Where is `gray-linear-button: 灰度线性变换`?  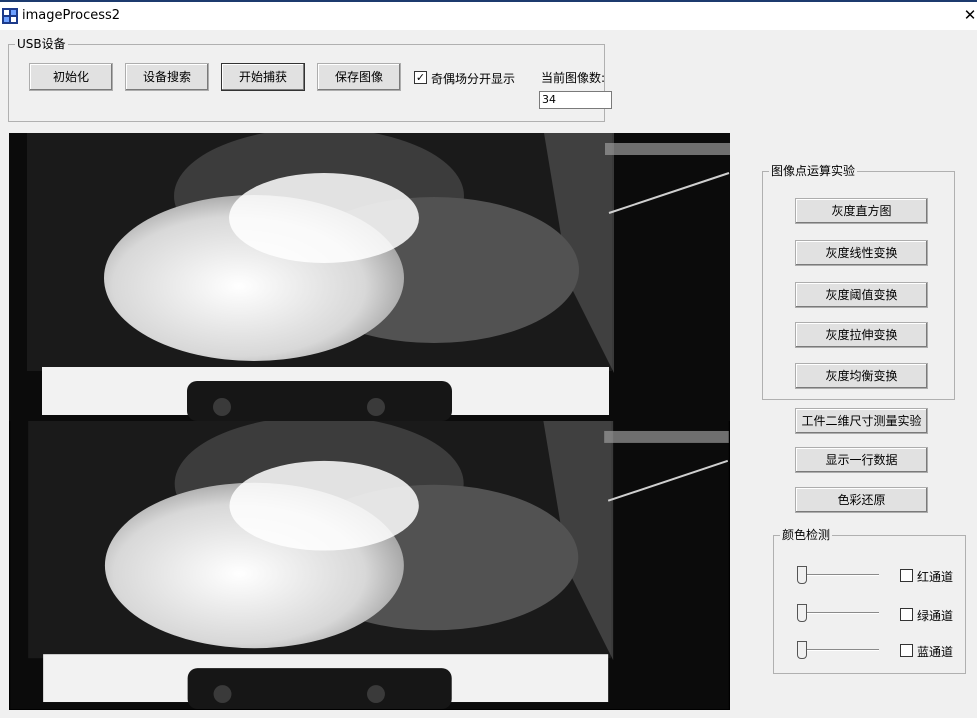 gray-linear-button: 灰度线性变换 is located at coordinates (861, 253).